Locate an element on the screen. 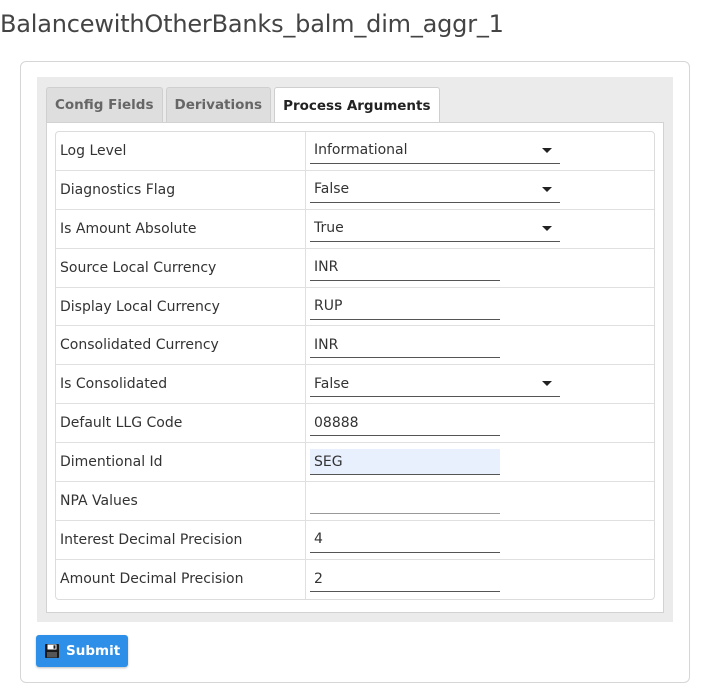 The height and width of the screenshot is (696, 702). table-row: Amount Decimal Precision is located at coordinates (355, 579).